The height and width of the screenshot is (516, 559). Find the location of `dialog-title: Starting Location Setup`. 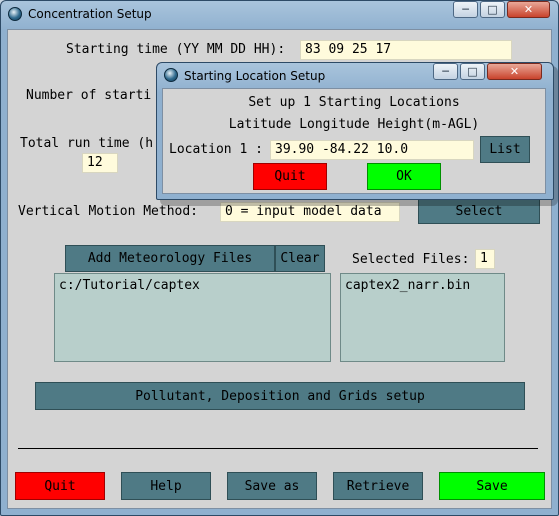

dialog-title: Starting Location Setup is located at coordinates (255, 76).